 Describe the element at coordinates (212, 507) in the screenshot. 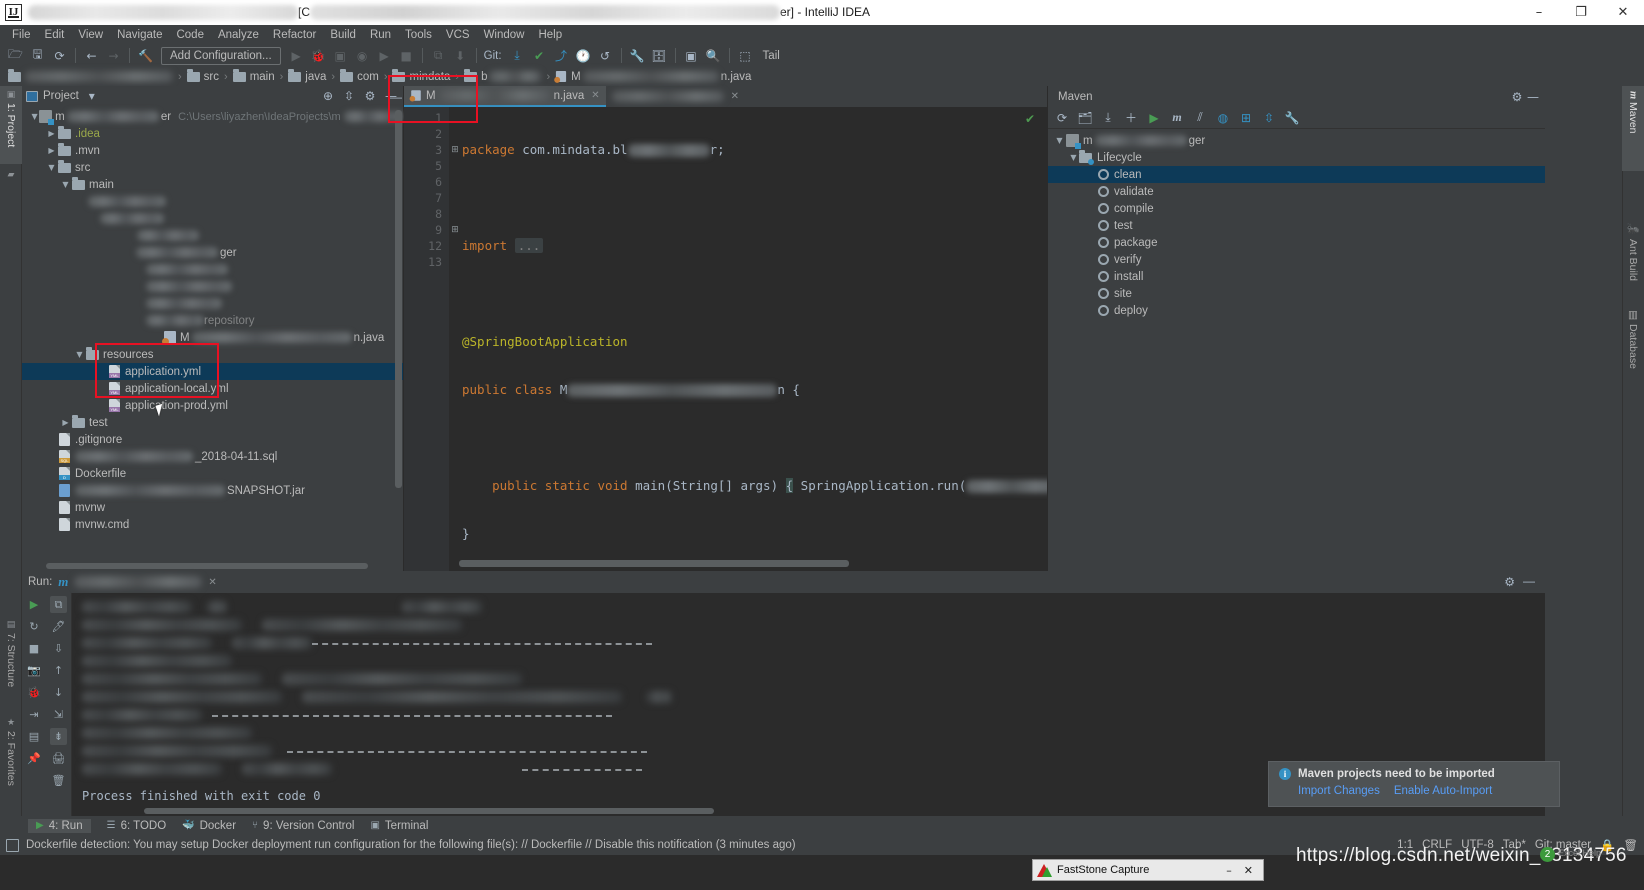

I see `tree-row-mvnw: mvnw` at that location.